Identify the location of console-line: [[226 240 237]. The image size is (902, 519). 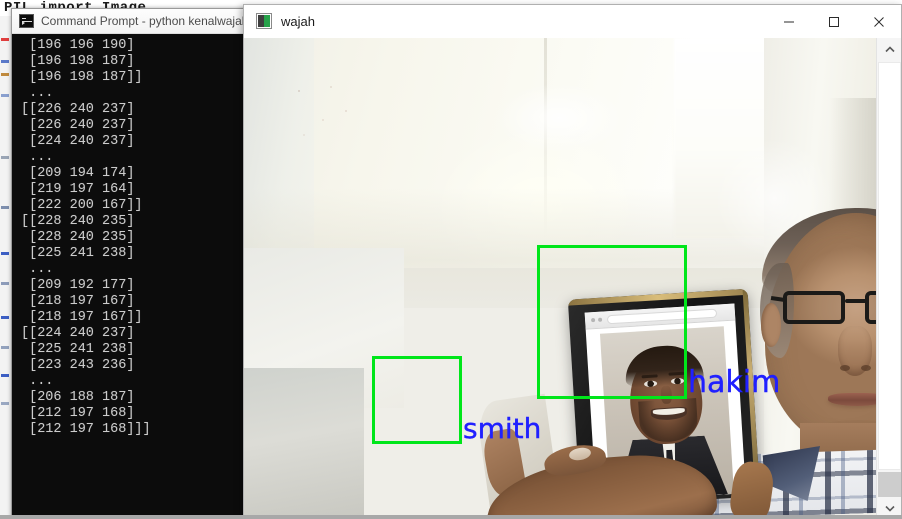
(78, 109).